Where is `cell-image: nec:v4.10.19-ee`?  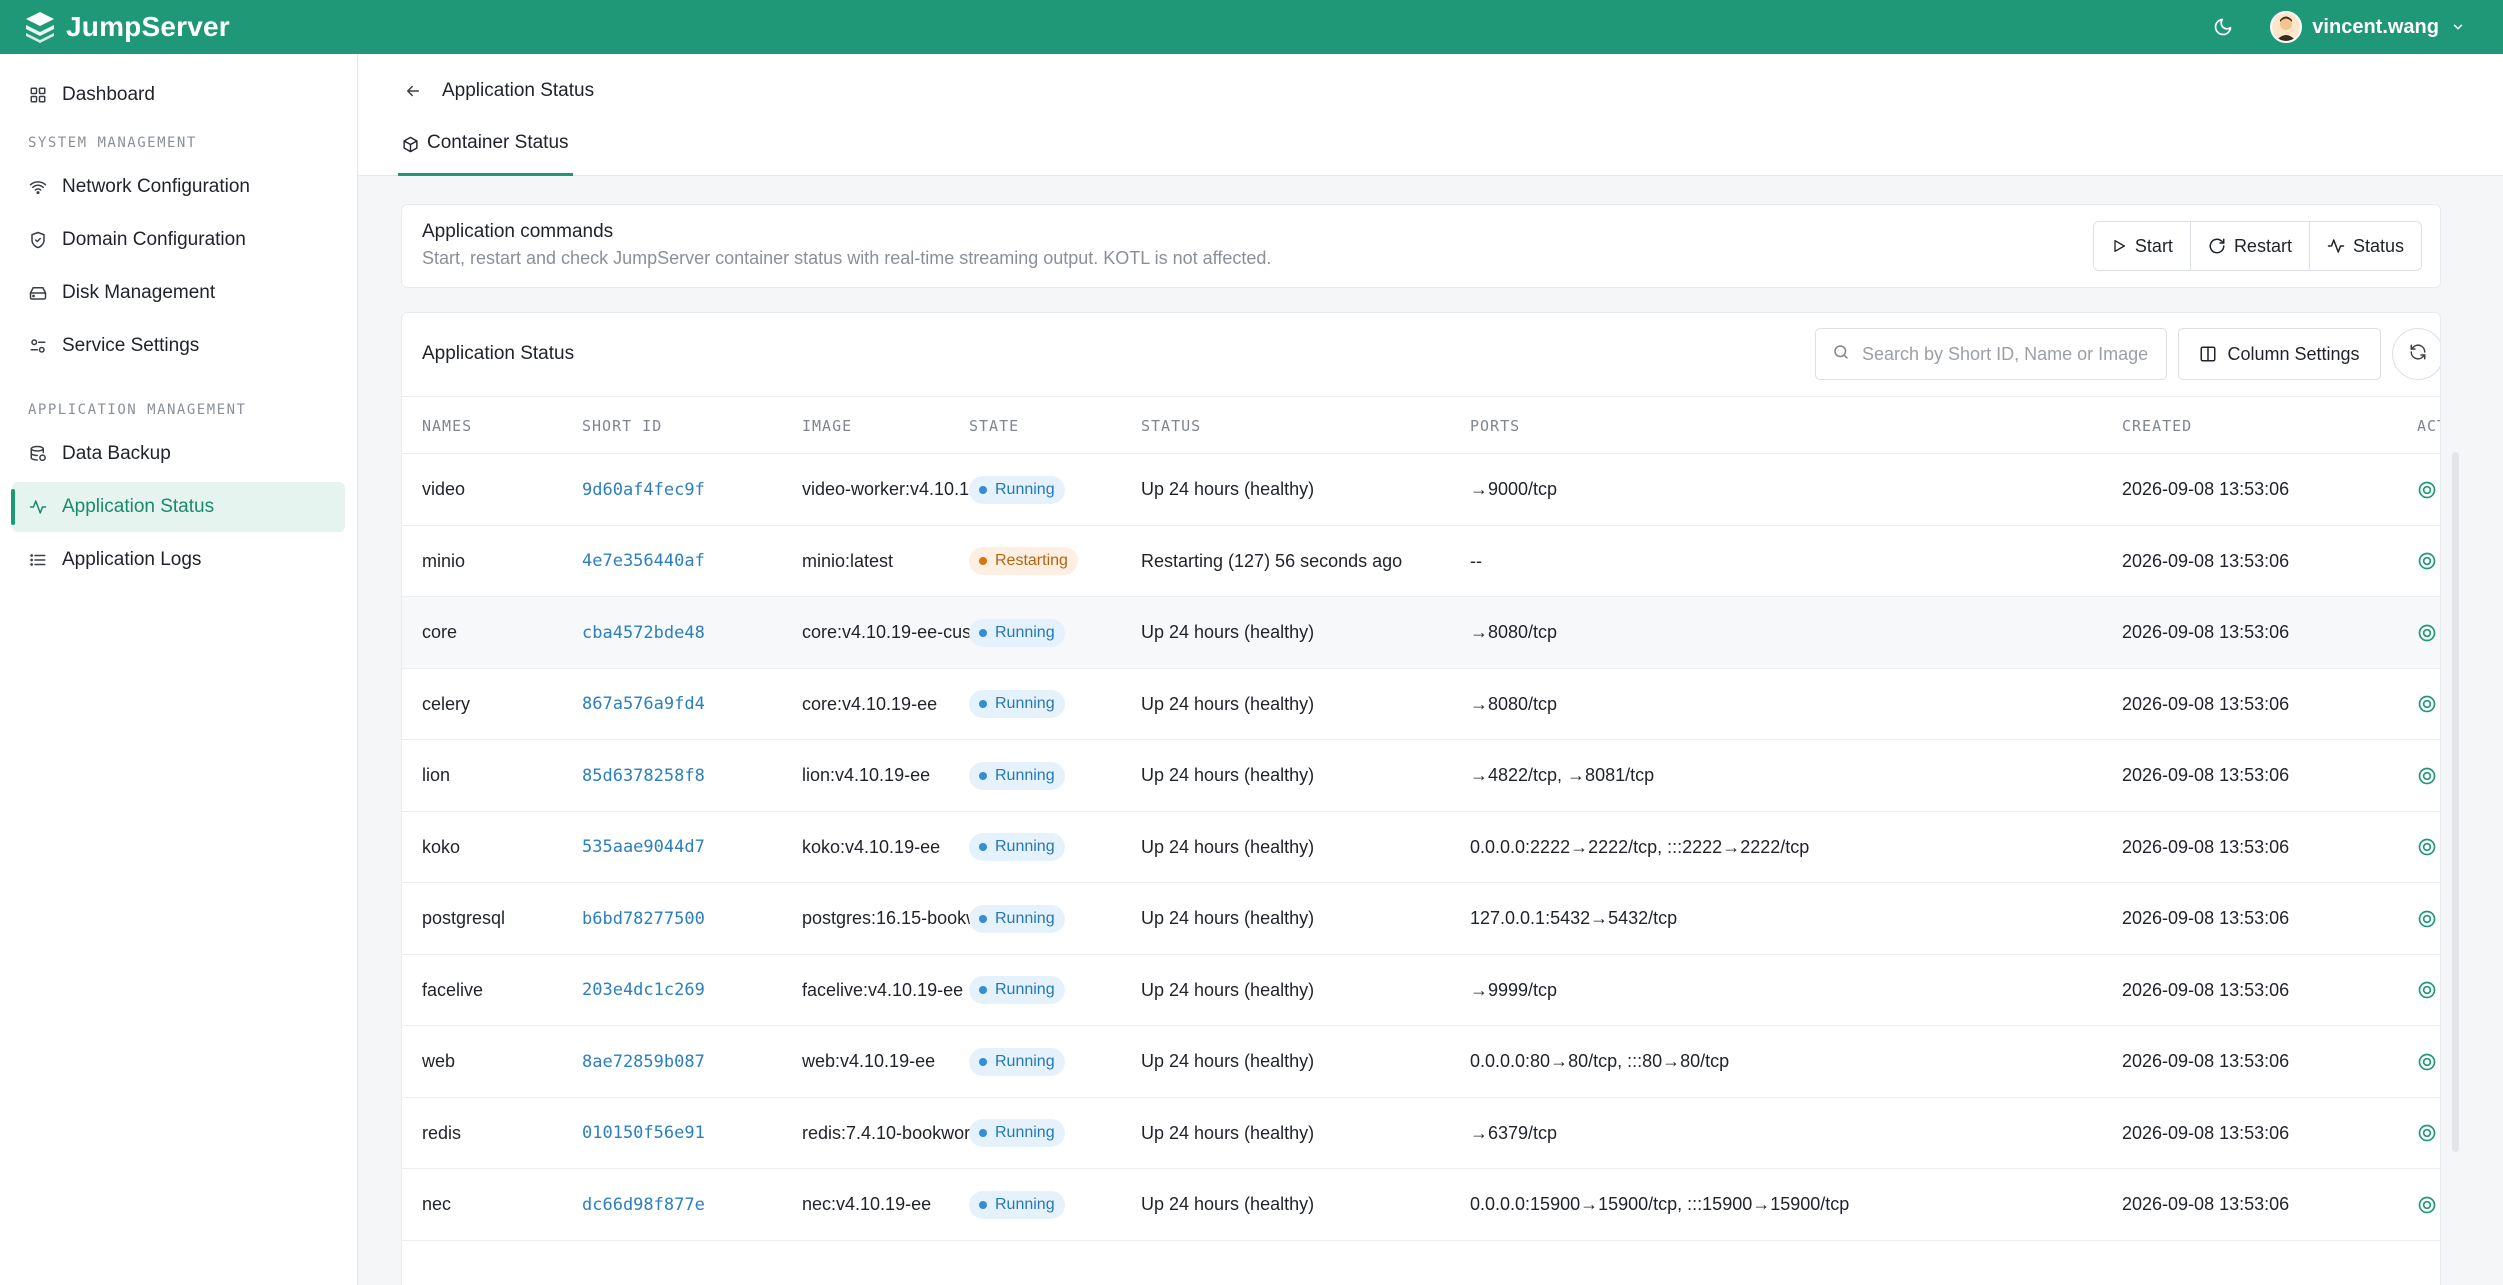 cell-image: nec:v4.10.19-ee is located at coordinates (867, 1204).